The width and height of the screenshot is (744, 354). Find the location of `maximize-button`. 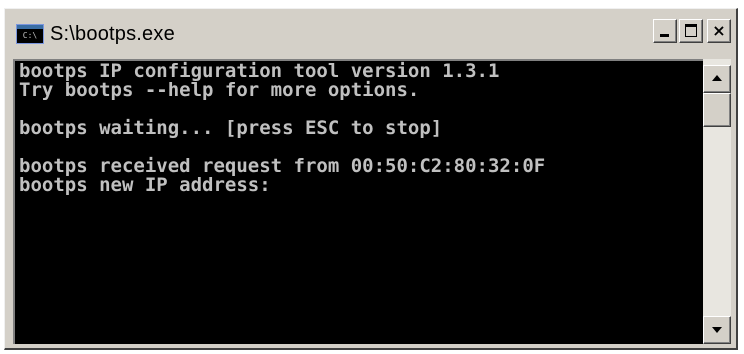

maximize-button is located at coordinates (691, 31).